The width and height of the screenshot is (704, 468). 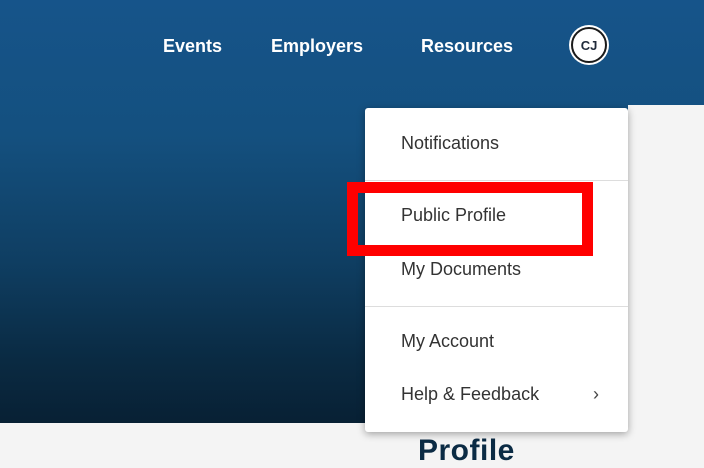 What do you see at coordinates (666, 278) in the screenshot?
I see `content-panel` at bounding box center [666, 278].